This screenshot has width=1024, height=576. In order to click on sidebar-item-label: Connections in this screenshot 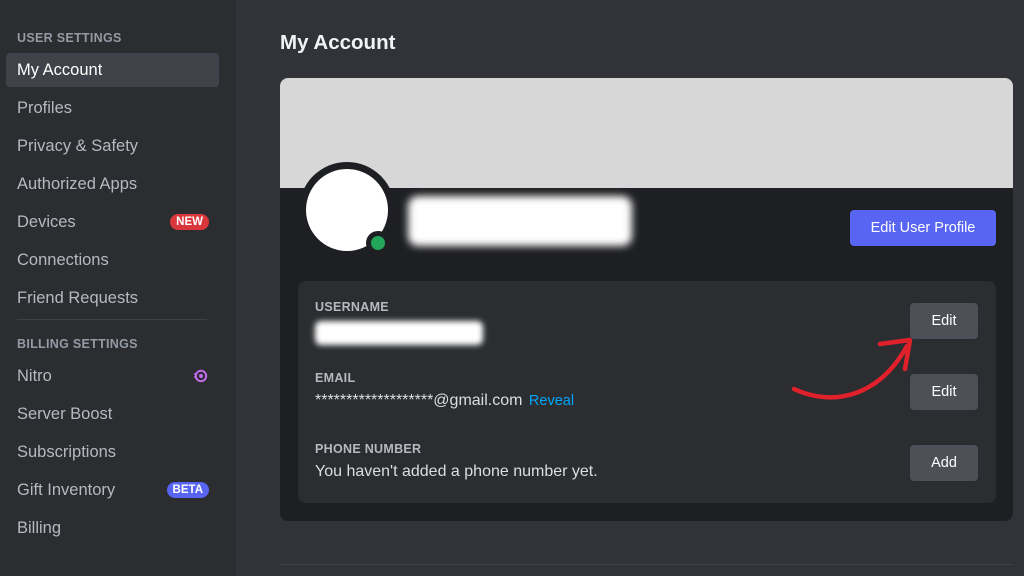, I will do `click(63, 259)`.